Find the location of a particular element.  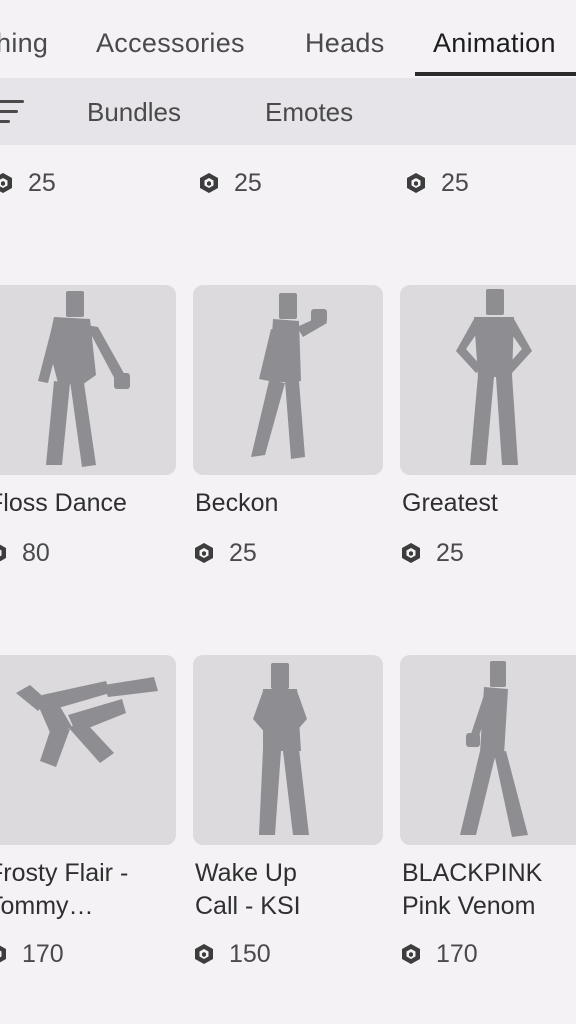

item-name: Beckon is located at coordinates (295, 503).